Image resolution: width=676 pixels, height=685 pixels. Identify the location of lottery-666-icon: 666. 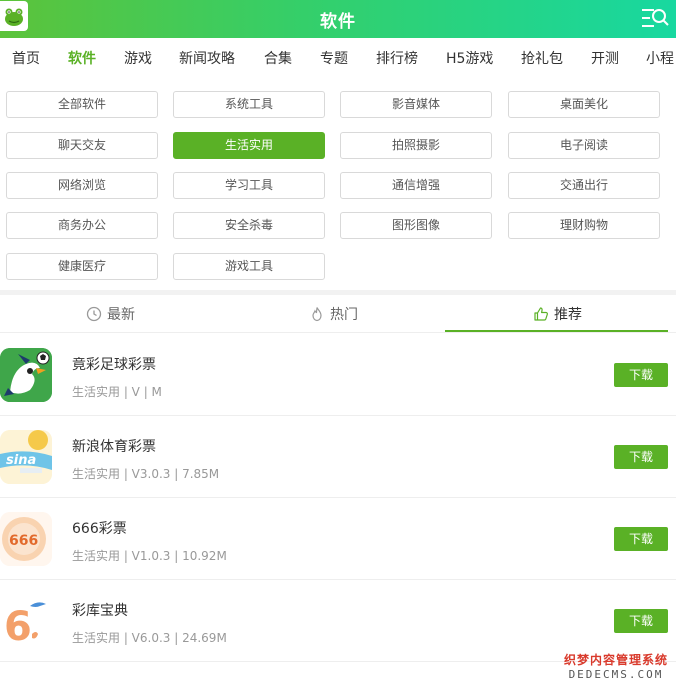
(26, 539).